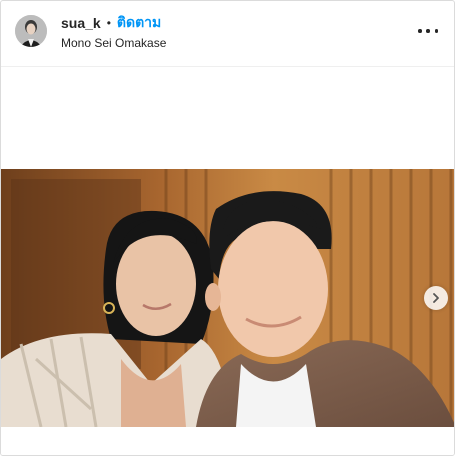 The width and height of the screenshot is (456, 457). I want to click on more-options-button, so click(428, 31).